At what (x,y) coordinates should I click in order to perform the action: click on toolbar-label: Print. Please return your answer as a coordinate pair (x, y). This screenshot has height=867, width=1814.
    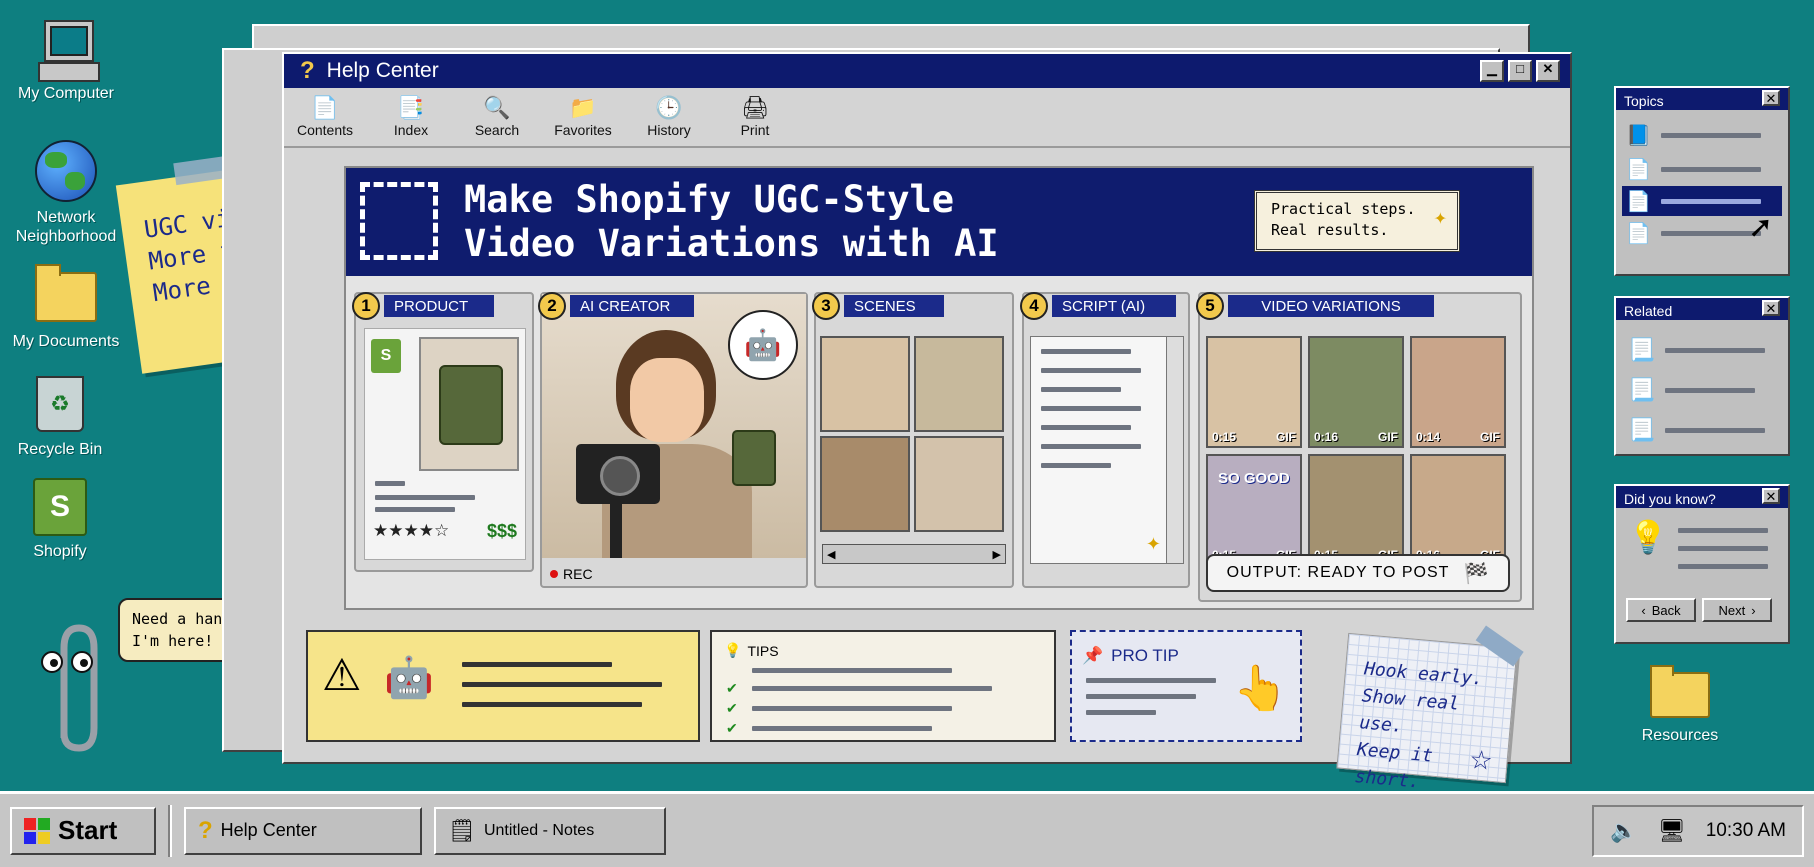
    Looking at the image, I should click on (755, 130).